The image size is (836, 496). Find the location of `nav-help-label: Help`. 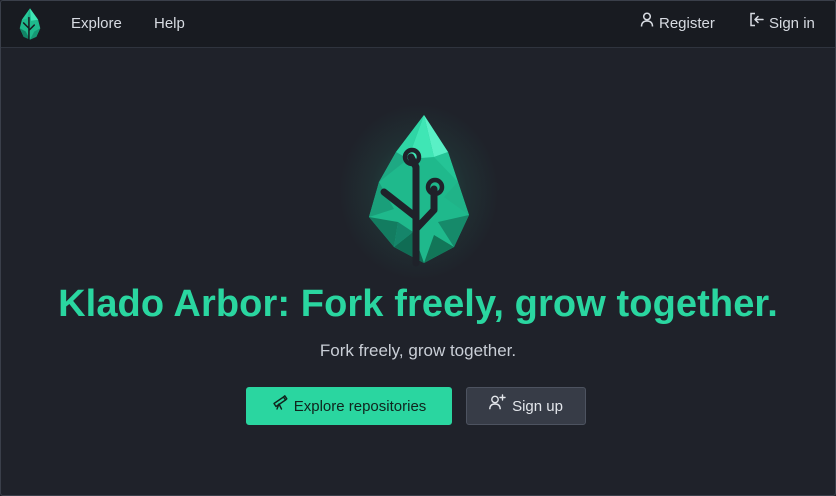

nav-help-label: Help is located at coordinates (169, 23).